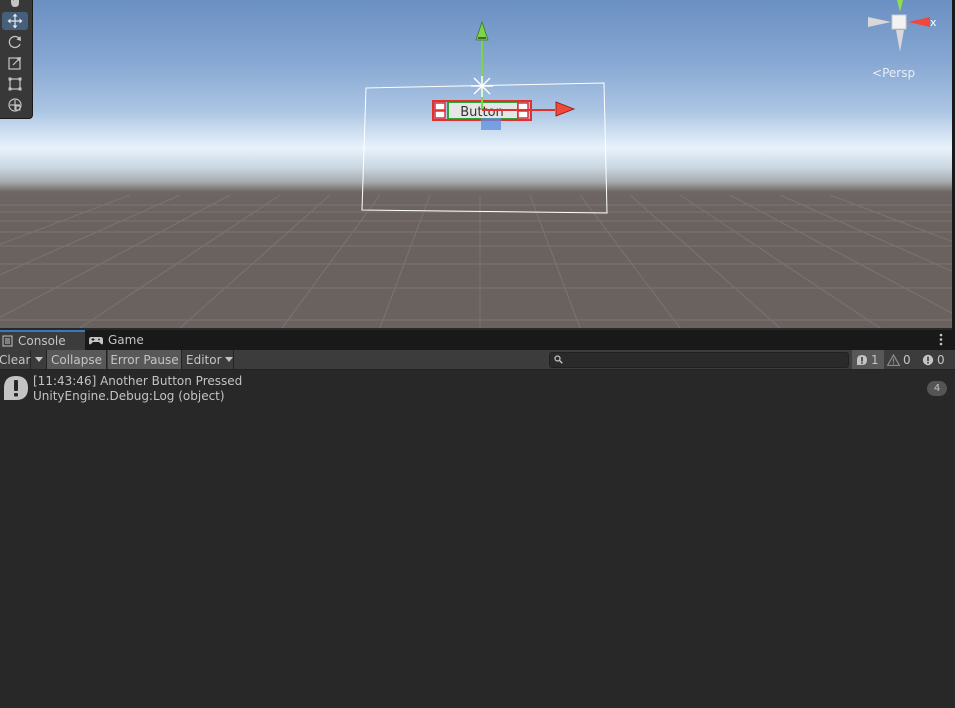 This screenshot has height=708, width=955. I want to click on hand-icon, so click(15, 3).